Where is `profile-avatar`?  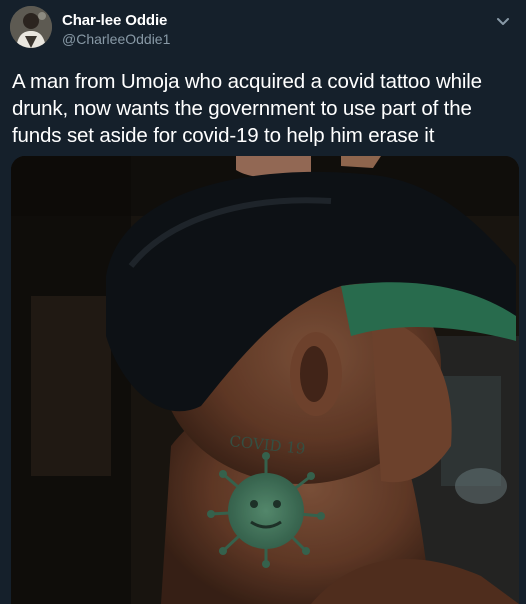
profile-avatar is located at coordinates (31, 27).